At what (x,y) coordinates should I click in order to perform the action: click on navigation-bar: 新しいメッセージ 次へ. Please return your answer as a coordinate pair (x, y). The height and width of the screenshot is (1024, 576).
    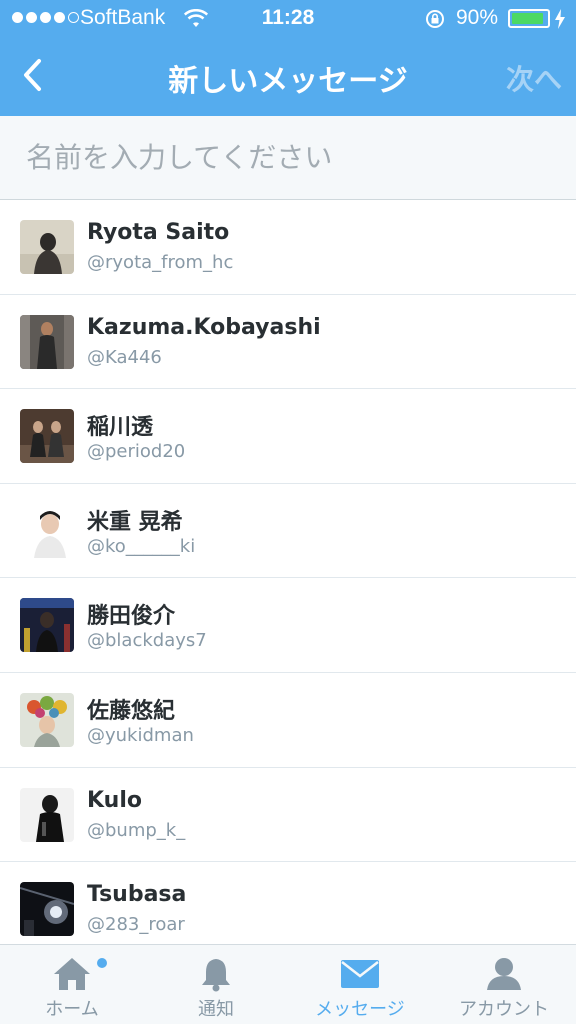
    Looking at the image, I should click on (288, 77).